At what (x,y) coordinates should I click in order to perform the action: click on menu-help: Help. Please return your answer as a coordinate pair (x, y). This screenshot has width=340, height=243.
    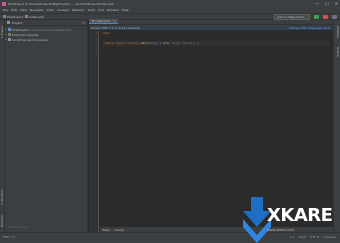
    Looking at the image, I should click on (125, 10).